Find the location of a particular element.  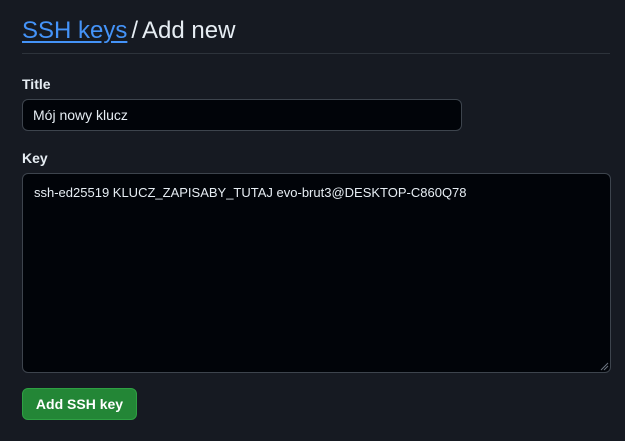

add-ssh-key-button: Add SSH key is located at coordinates (79, 404).